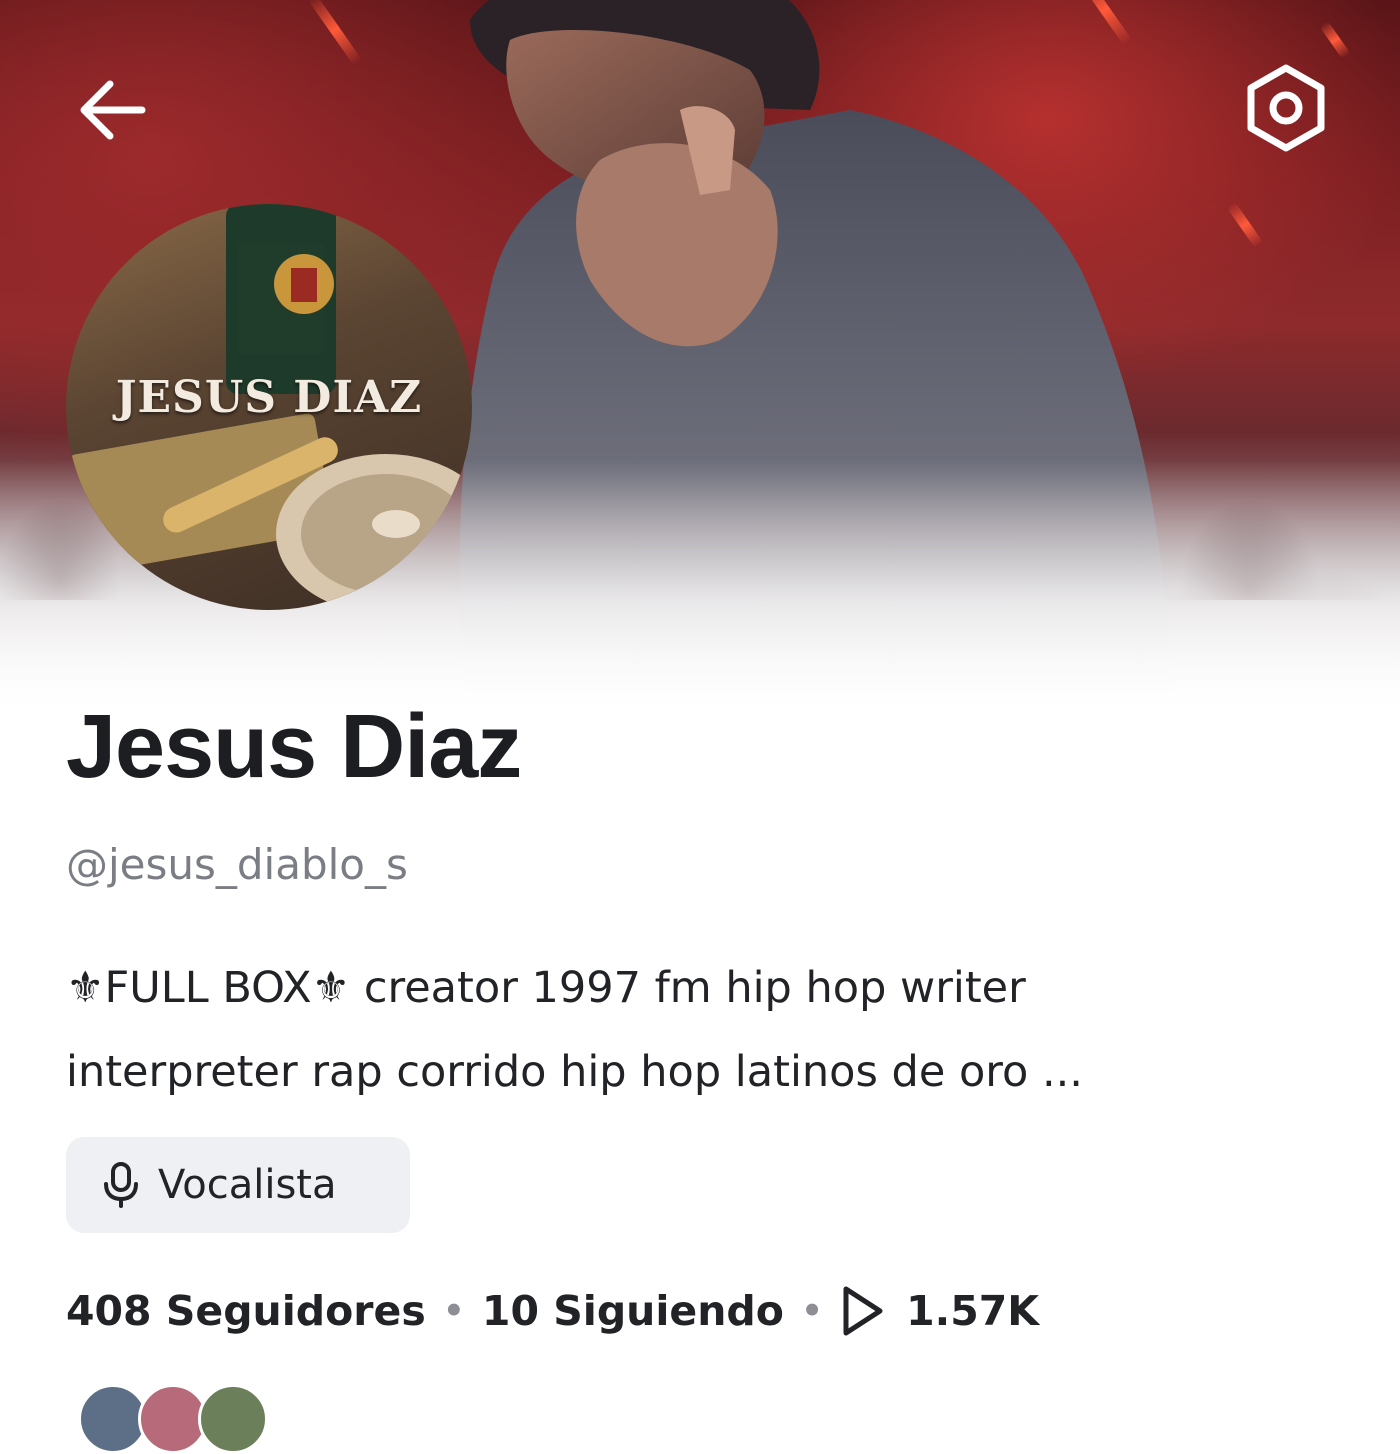 Image resolution: width=1400 pixels, height=1454 pixels. Describe the element at coordinates (246, 1311) in the screenshot. I see `followers-count: 408 Seguidores` at that location.